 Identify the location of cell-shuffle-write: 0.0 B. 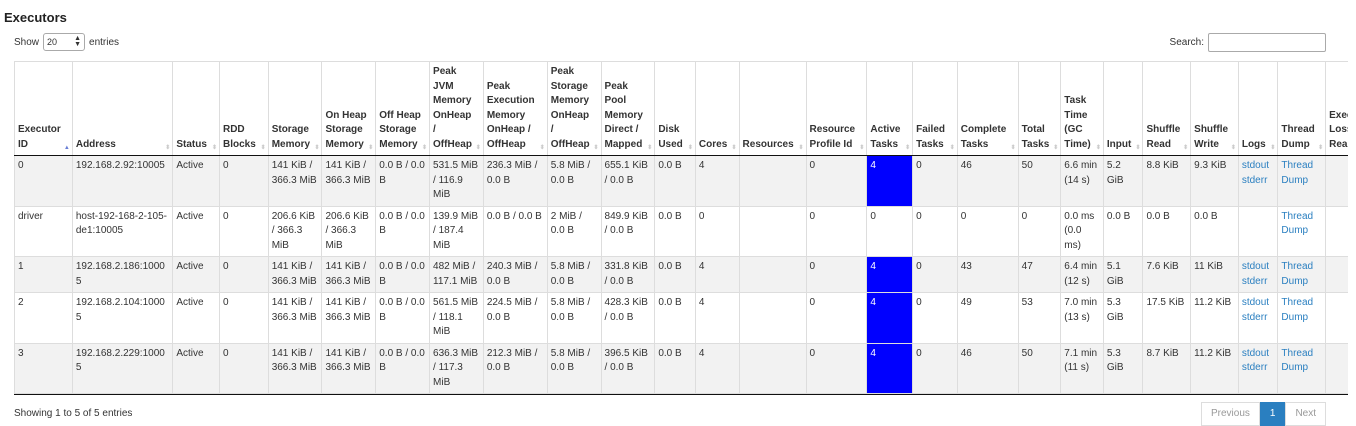
(1214, 231).